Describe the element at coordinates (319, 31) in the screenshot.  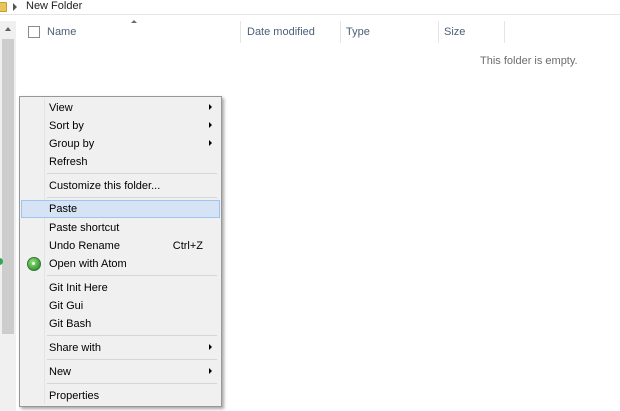
I see `column-header-row: Name Date modified Type Size` at that location.